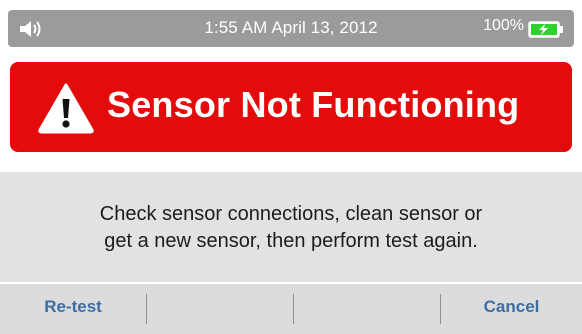  What do you see at coordinates (236, 27) in the screenshot?
I see `status-time: 1:55 AM` at bounding box center [236, 27].